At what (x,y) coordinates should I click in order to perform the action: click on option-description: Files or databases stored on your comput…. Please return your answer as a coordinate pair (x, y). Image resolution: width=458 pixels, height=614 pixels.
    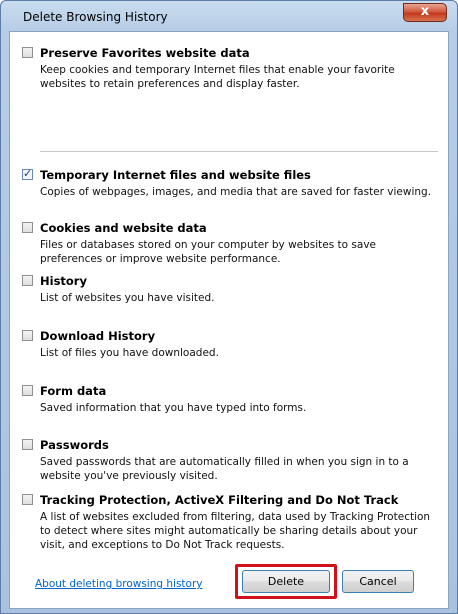
    Looking at the image, I should click on (208, 252).